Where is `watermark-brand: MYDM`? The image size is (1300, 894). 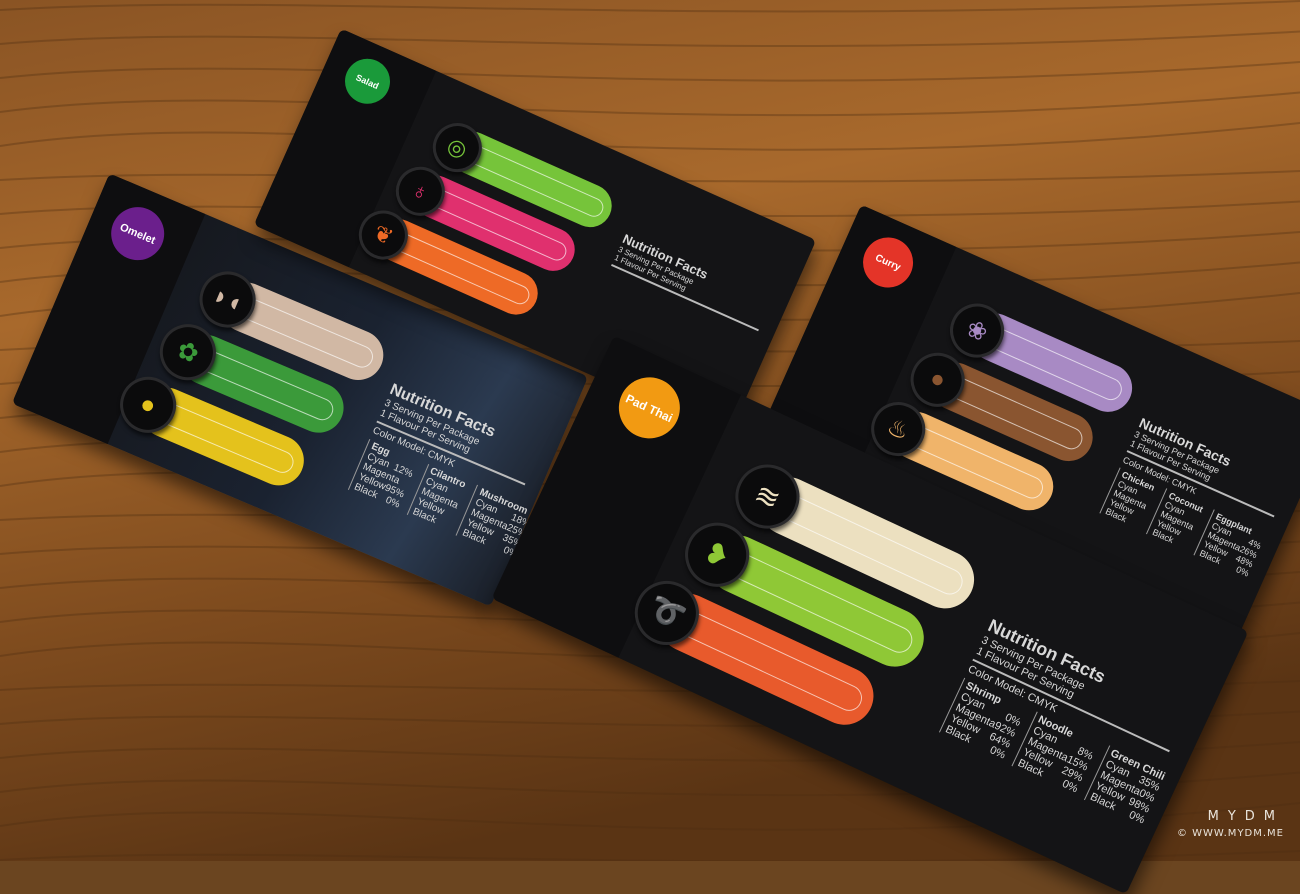 watermark-brand: MYDM is located at coordinates (1245, 816).